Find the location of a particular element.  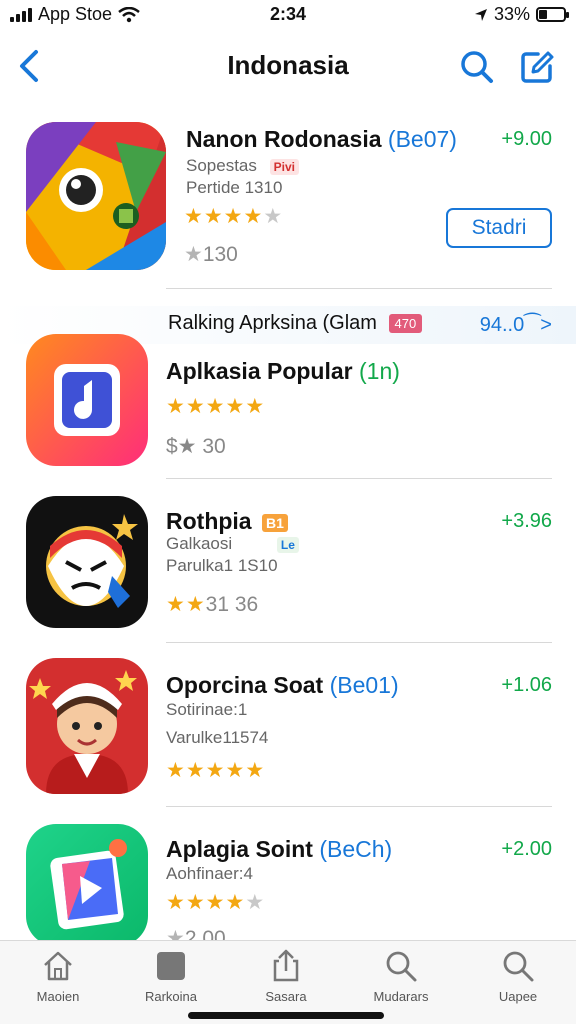

square-icon is located at coordinates (171, 966).